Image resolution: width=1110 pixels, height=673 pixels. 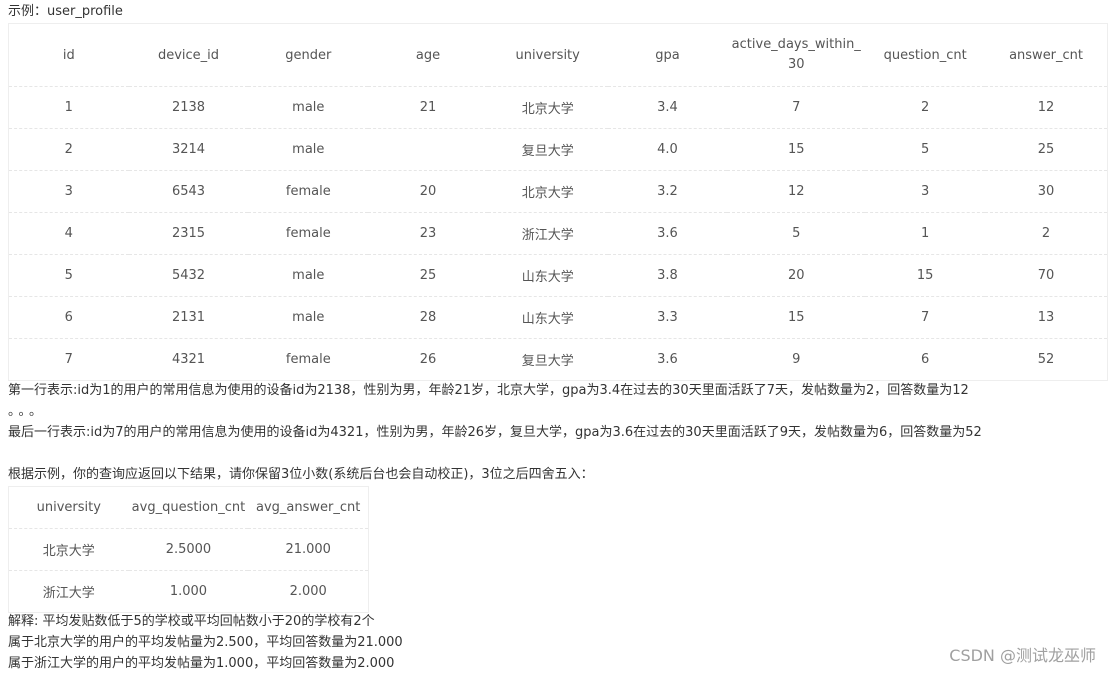 I want to click on column-header-question-cnt: question_cnt, so click(x=925, y=55).